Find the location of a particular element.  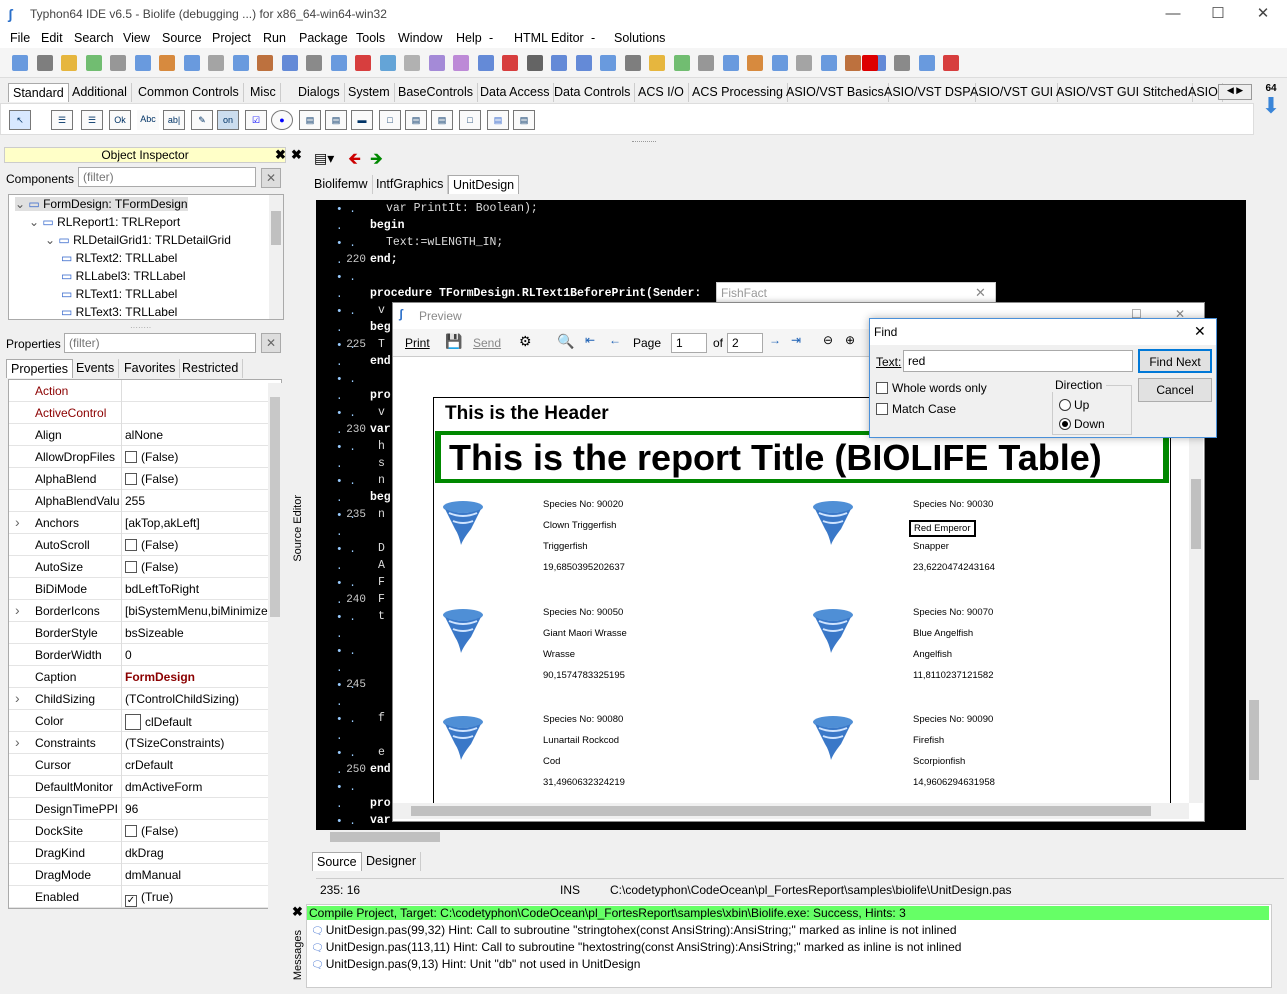

zoom-in-icon: ⊕ is located at coordinates (850, 340).